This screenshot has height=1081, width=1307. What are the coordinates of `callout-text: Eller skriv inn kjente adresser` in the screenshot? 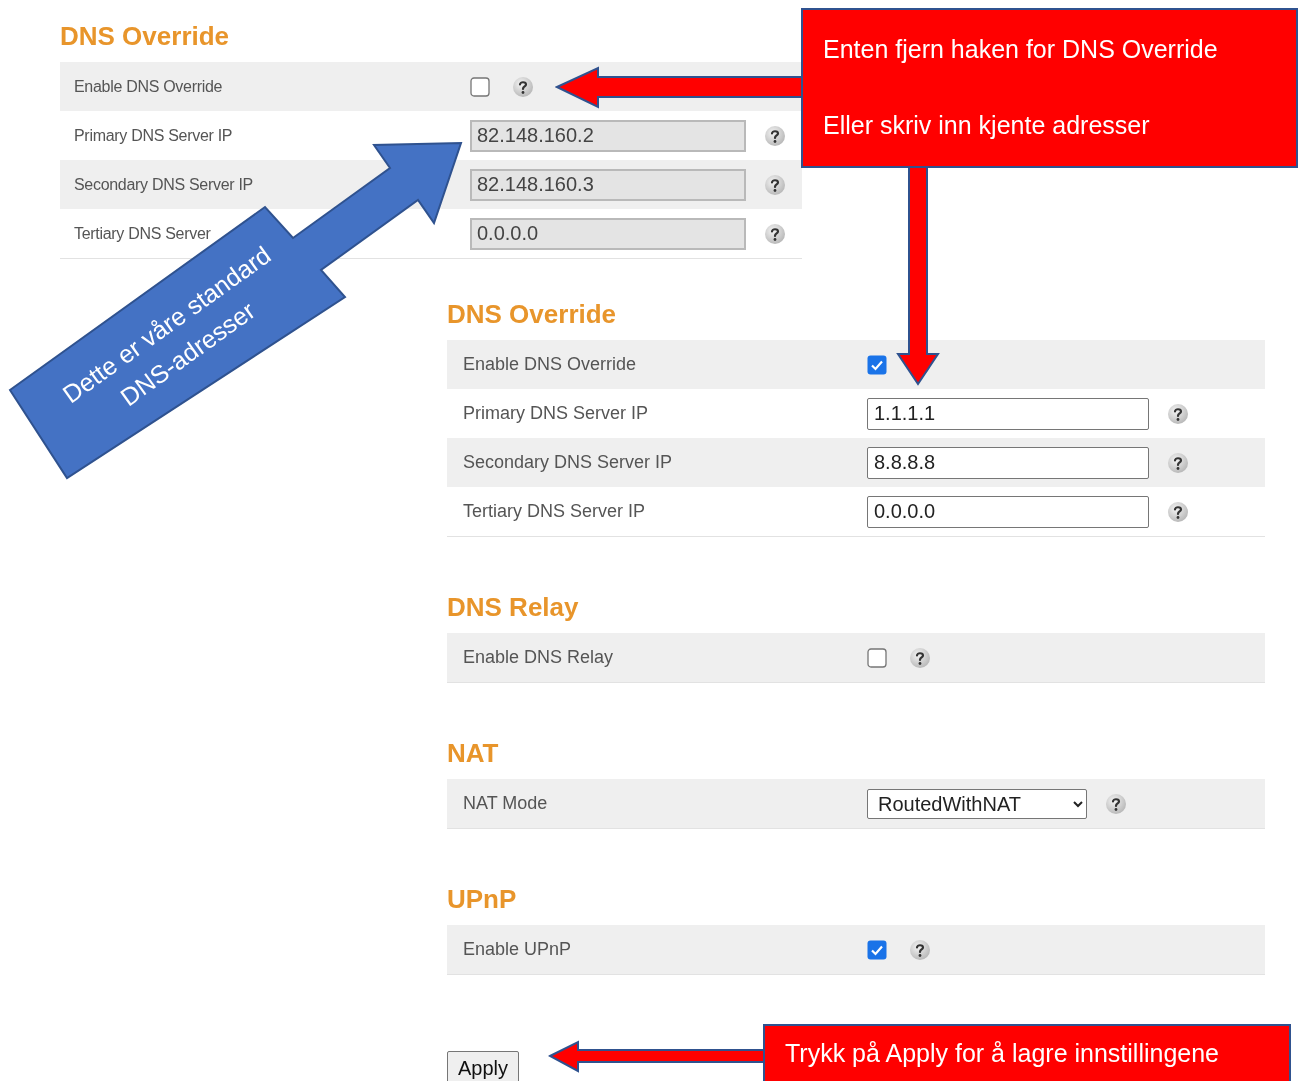 It's located at (987, 125).